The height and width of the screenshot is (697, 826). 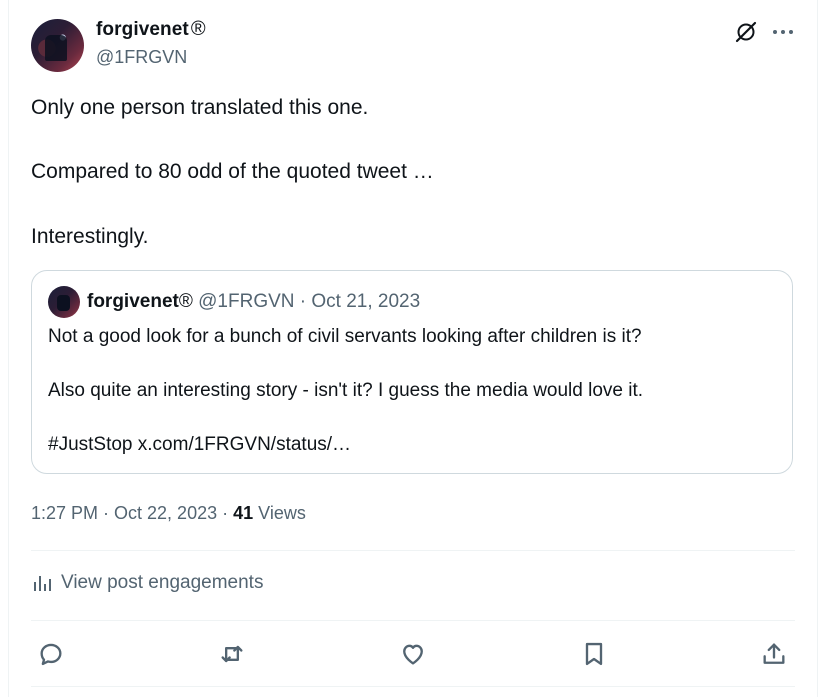 What do you see at coordinates (783, 32) in the screenshot?
I see `more-icon` at bounding box center [783, 32].